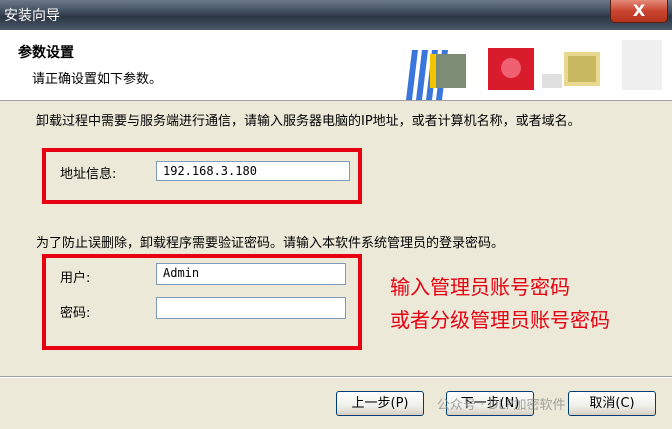  What do you see at coordinates (75, 313) in the screenshot?
I see `password-label: 密码:` at bounding box center [75, 313].